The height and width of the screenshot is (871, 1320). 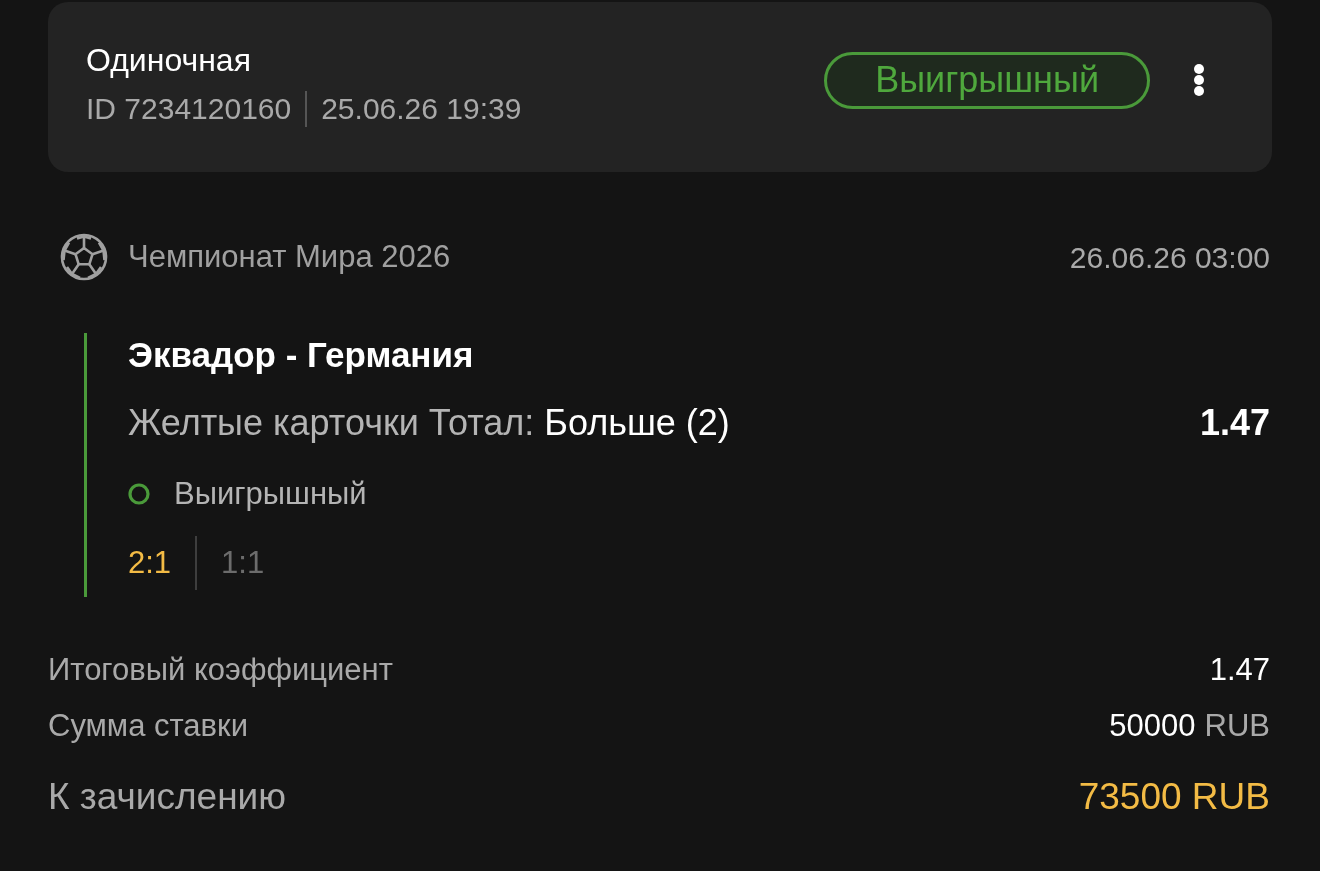 What do you see at coordinates (429, 423) in the screenshot?
I see `market-selection-text: Желтые карточки Тотал: Больше (2)` at bounding box center [429, 423].